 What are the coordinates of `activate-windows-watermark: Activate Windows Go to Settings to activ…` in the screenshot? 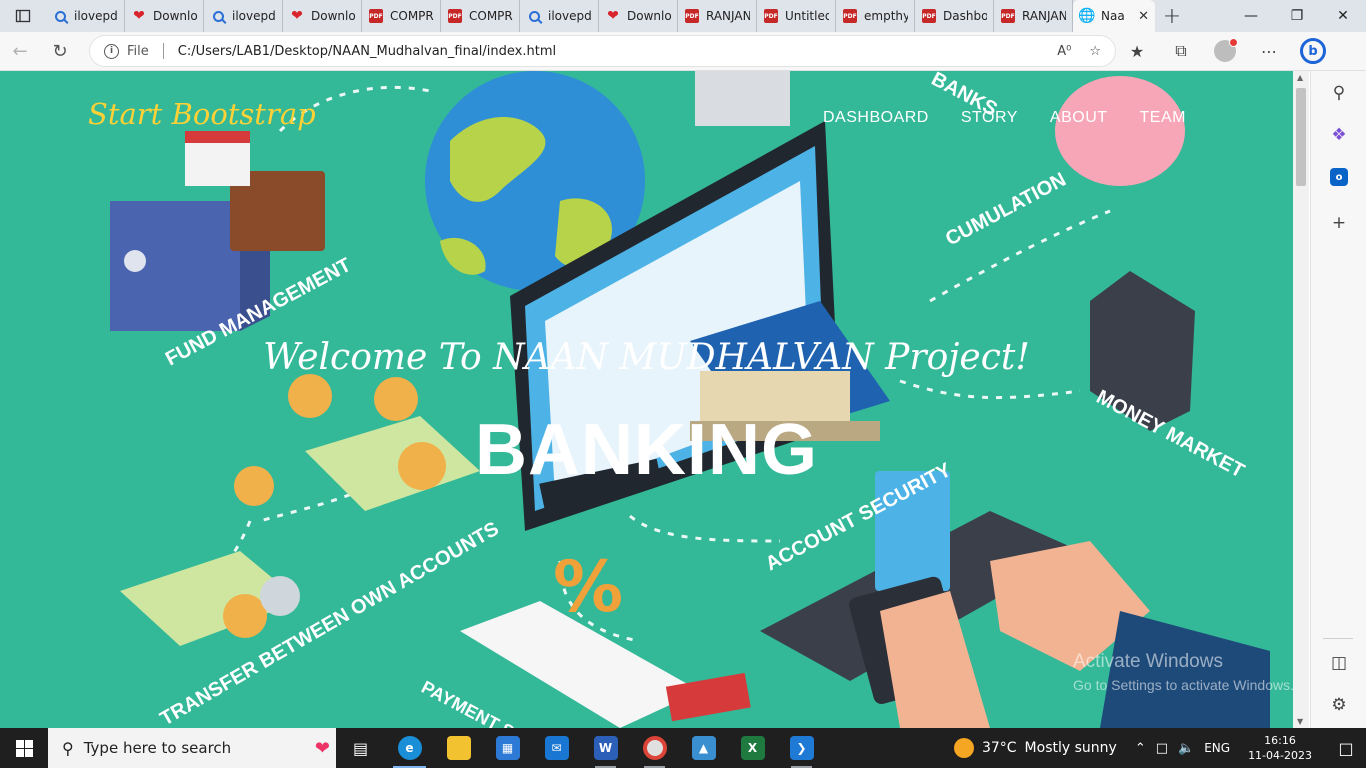 It's located at (1183, 672).